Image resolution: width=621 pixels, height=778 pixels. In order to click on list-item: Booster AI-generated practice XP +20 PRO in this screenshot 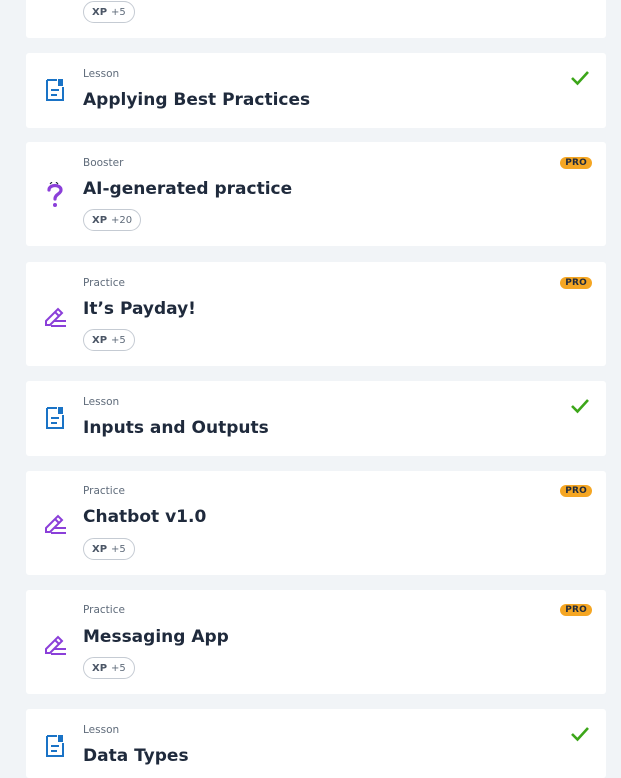, I will do `click(316, 194)`.